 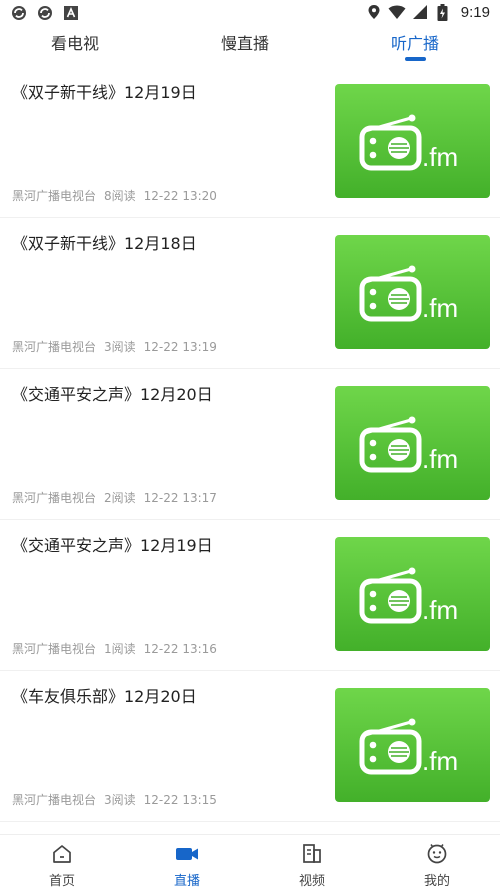 I want to click on tab-listen-radio: 听广播, so click(x=415, y=42).